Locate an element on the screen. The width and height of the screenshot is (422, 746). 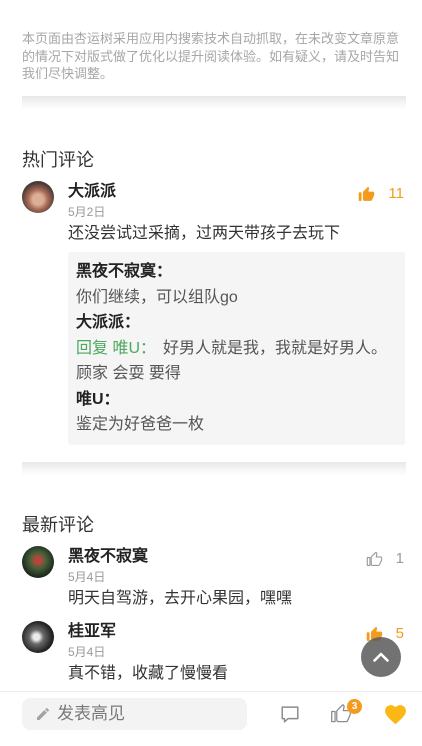
comment-text: 明天自驾游，去开心果园，嘿嘿 is located at coordinates (180, 598).